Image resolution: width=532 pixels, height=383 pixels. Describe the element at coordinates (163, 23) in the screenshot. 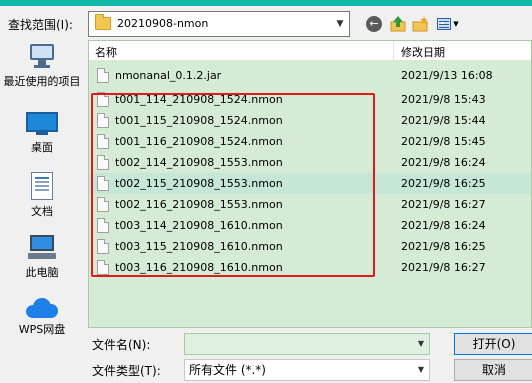

I see `look-in-value: 20210908-nmon` at that location.